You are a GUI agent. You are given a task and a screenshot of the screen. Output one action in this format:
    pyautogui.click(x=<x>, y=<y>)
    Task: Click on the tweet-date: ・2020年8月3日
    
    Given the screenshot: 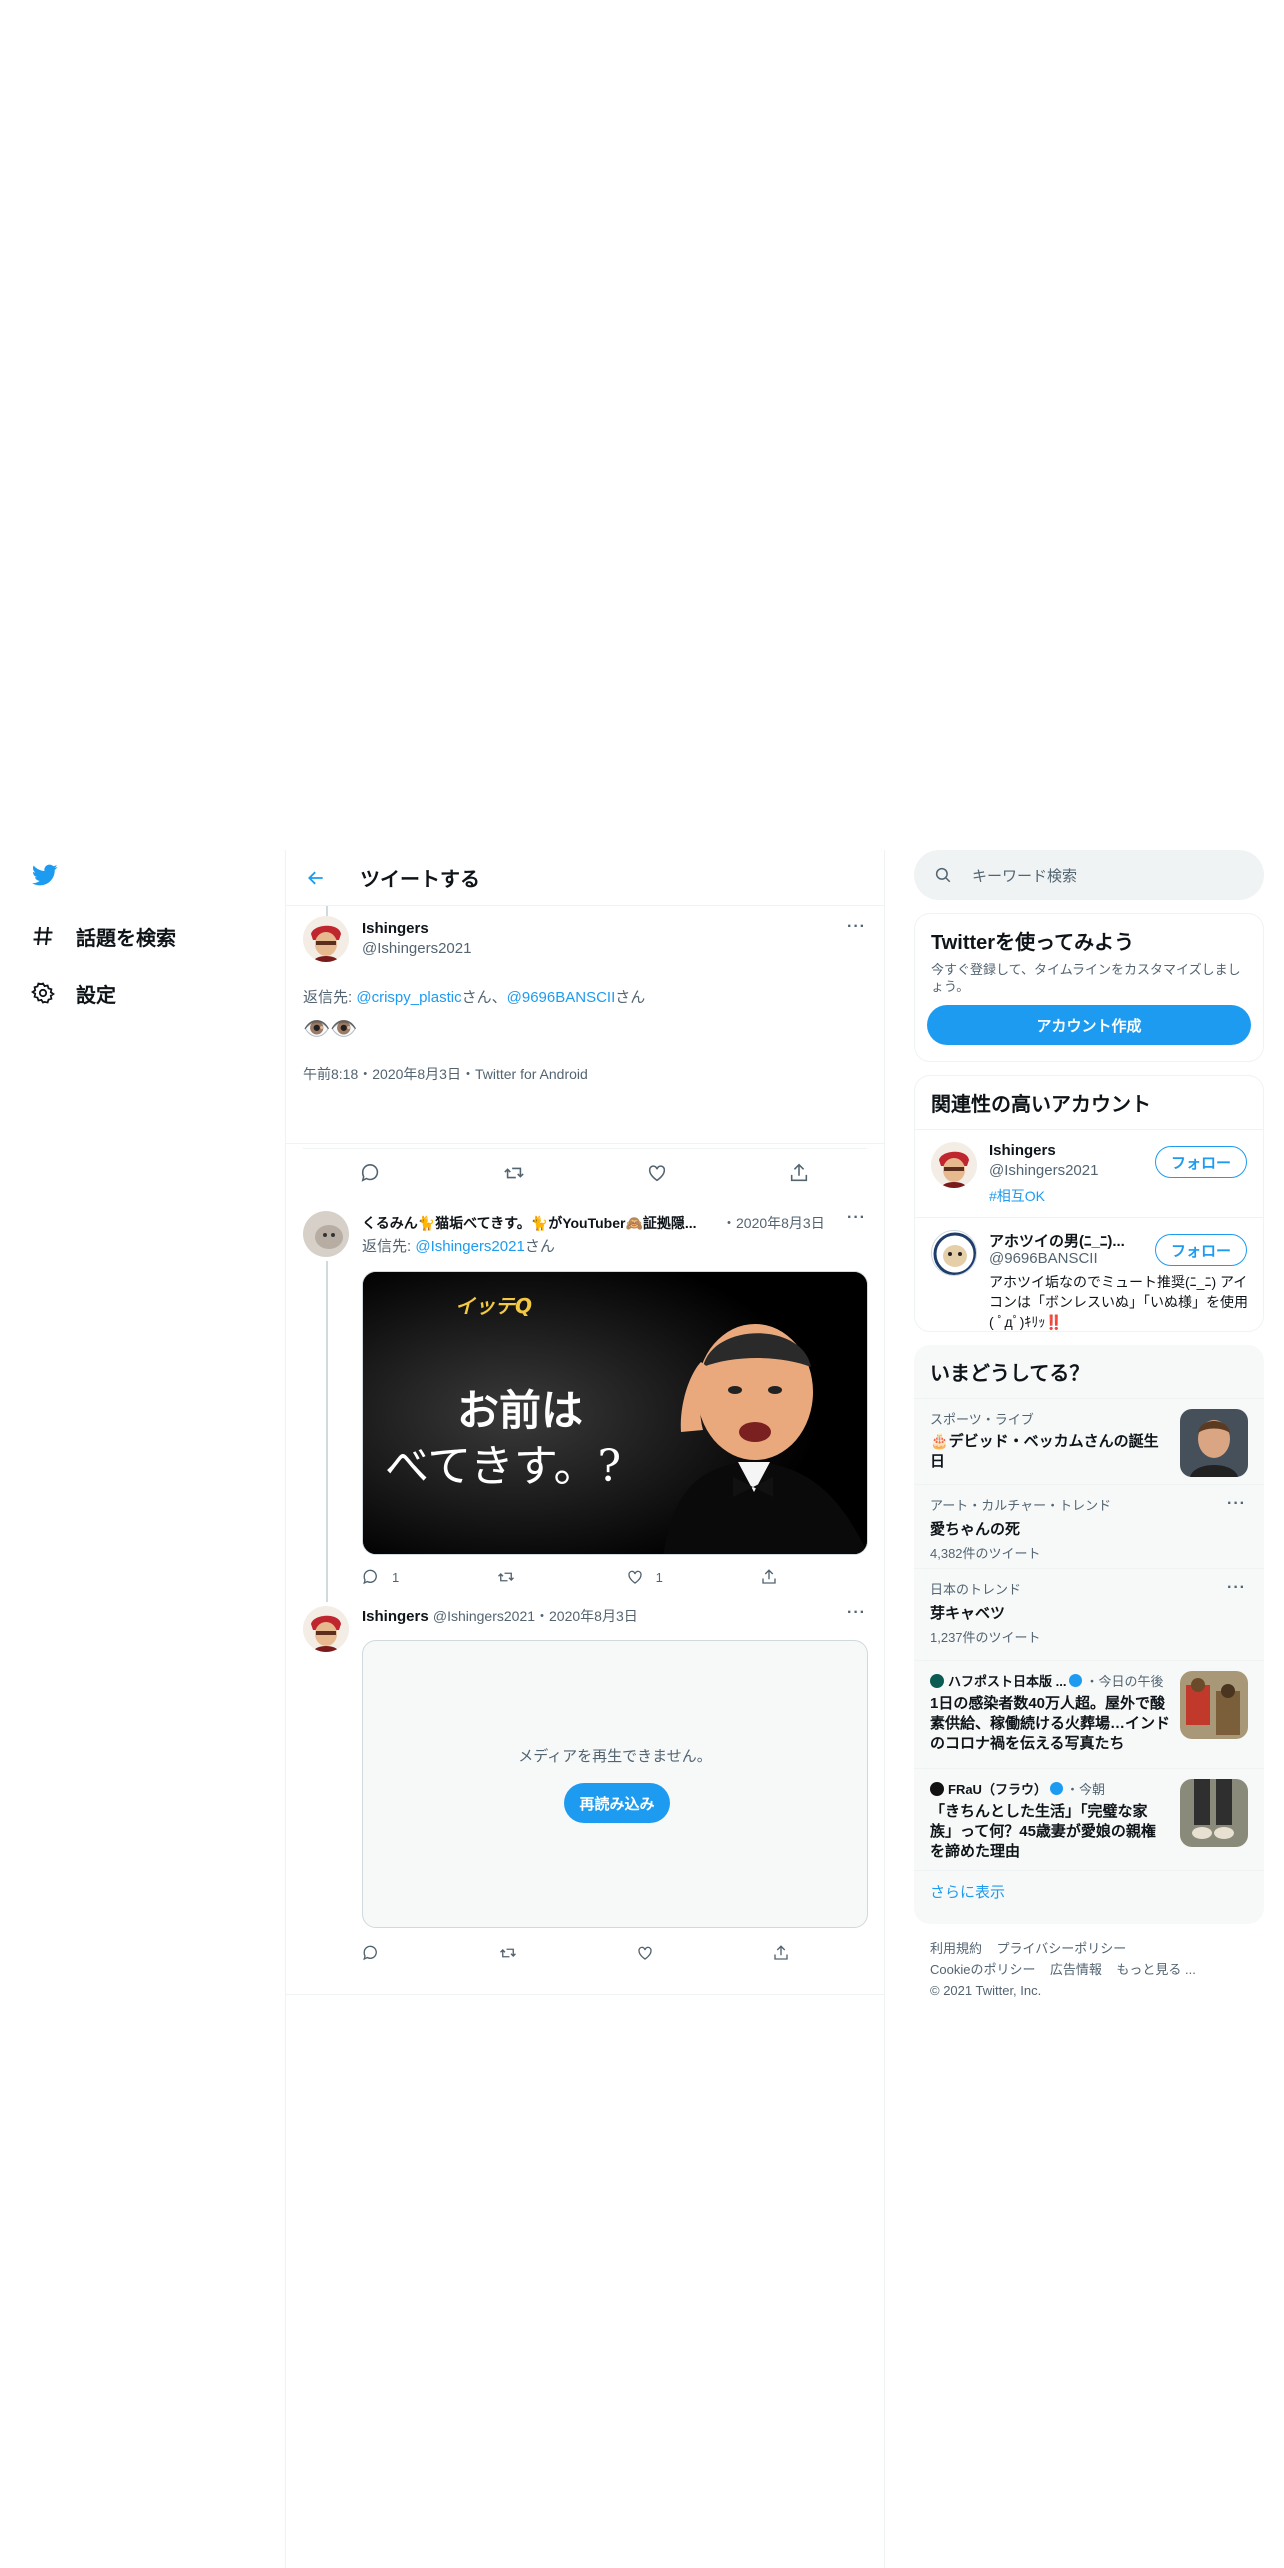 What is the action you would take?
    pyautogui.click(x=773, y=1223)
    